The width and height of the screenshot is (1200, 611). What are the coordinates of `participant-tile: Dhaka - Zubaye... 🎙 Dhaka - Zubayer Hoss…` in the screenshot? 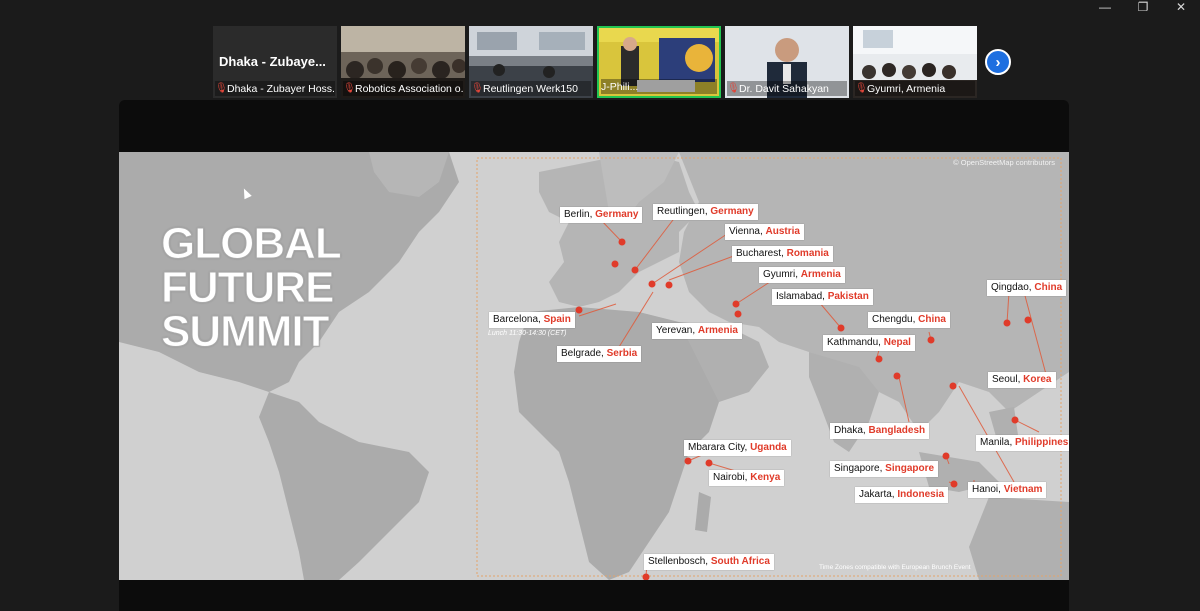 It's located at (275, 62).